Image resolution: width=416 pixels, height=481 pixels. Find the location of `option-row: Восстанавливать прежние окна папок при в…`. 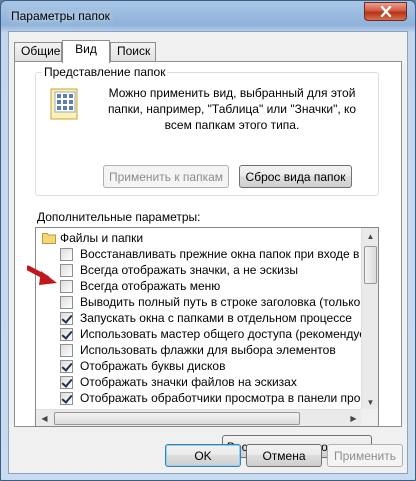

option-row: Восстанавливать прежние окна папок при в… is located at coordinates (199, 254).